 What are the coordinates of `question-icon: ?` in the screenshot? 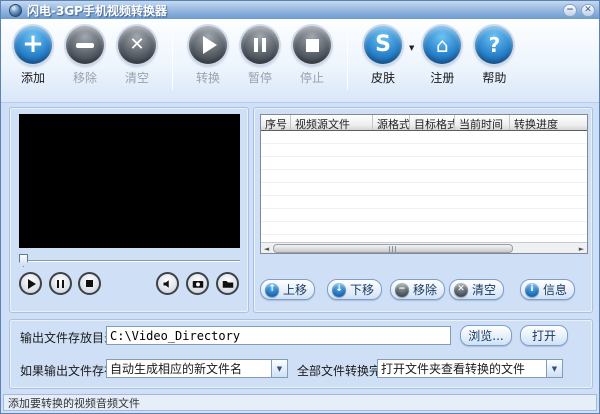 It's located at (494, 45).